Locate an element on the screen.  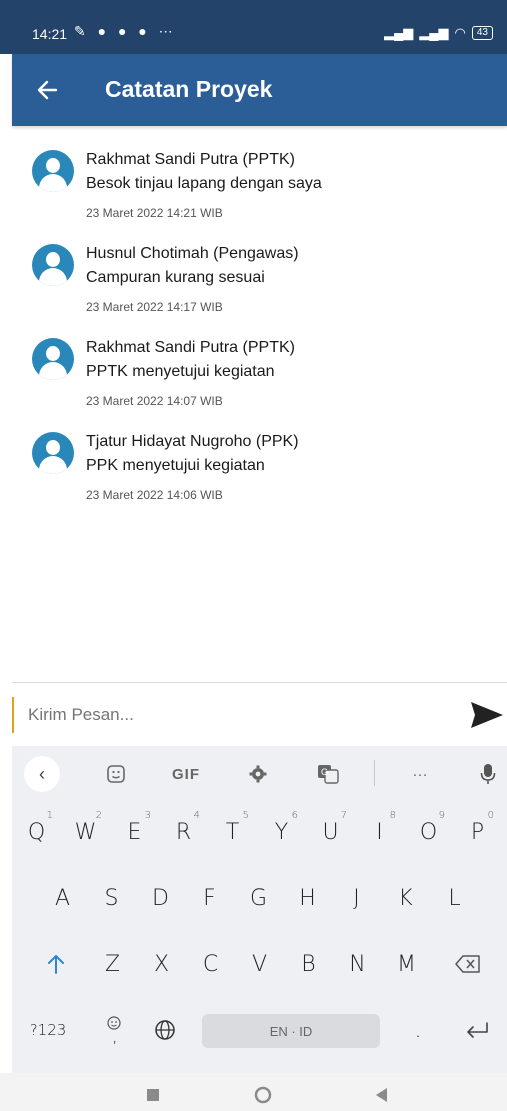
period-key: . is located at coordinates (418, 1030).